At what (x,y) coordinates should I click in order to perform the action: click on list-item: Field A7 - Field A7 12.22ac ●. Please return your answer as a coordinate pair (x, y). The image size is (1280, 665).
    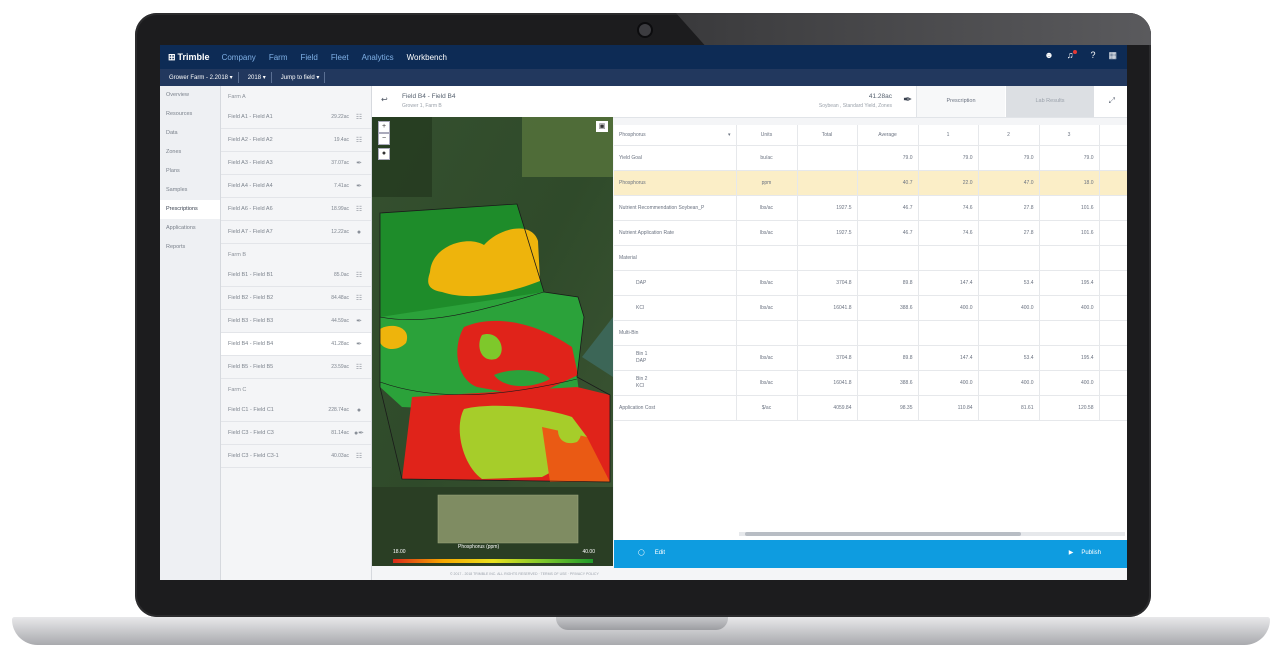
    Looking at the image, I should click on (296, 232).